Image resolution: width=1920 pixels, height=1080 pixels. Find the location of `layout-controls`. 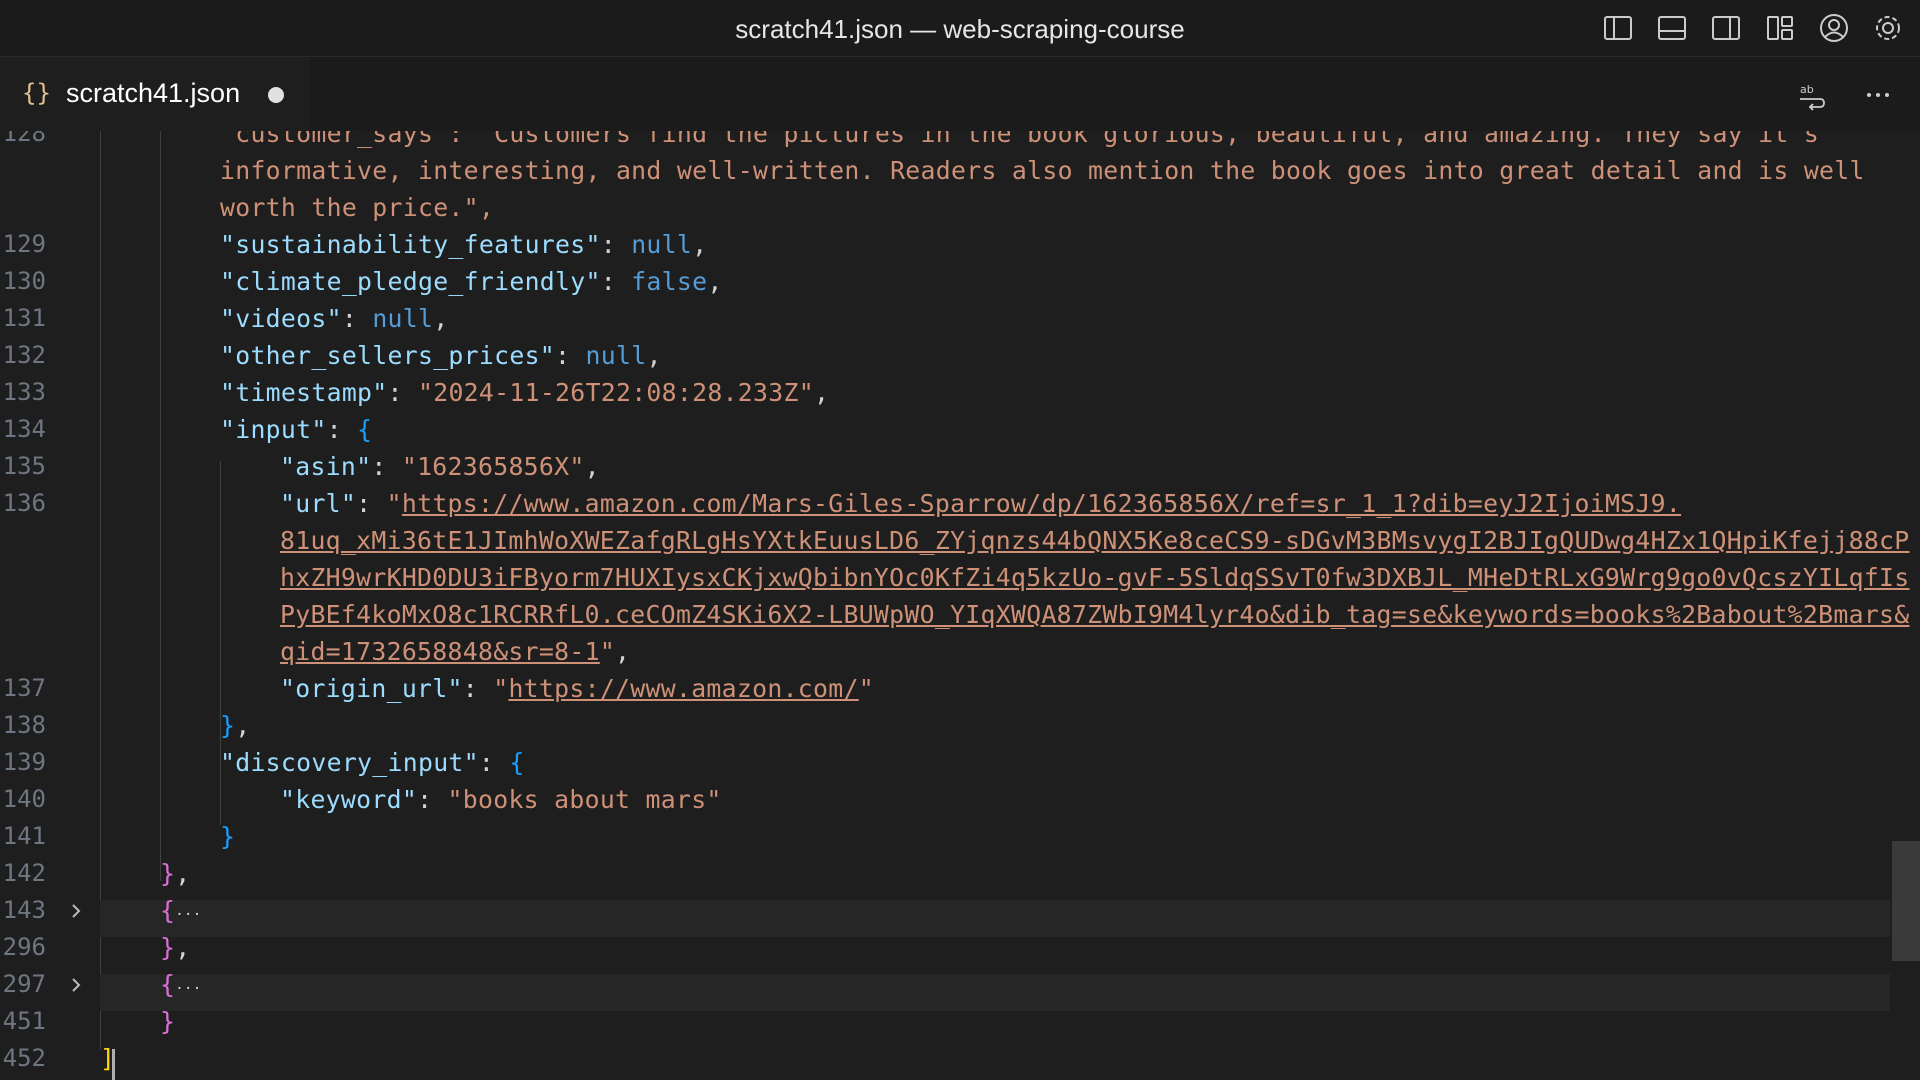

layout-controls is located at coordinates (1753, 28).